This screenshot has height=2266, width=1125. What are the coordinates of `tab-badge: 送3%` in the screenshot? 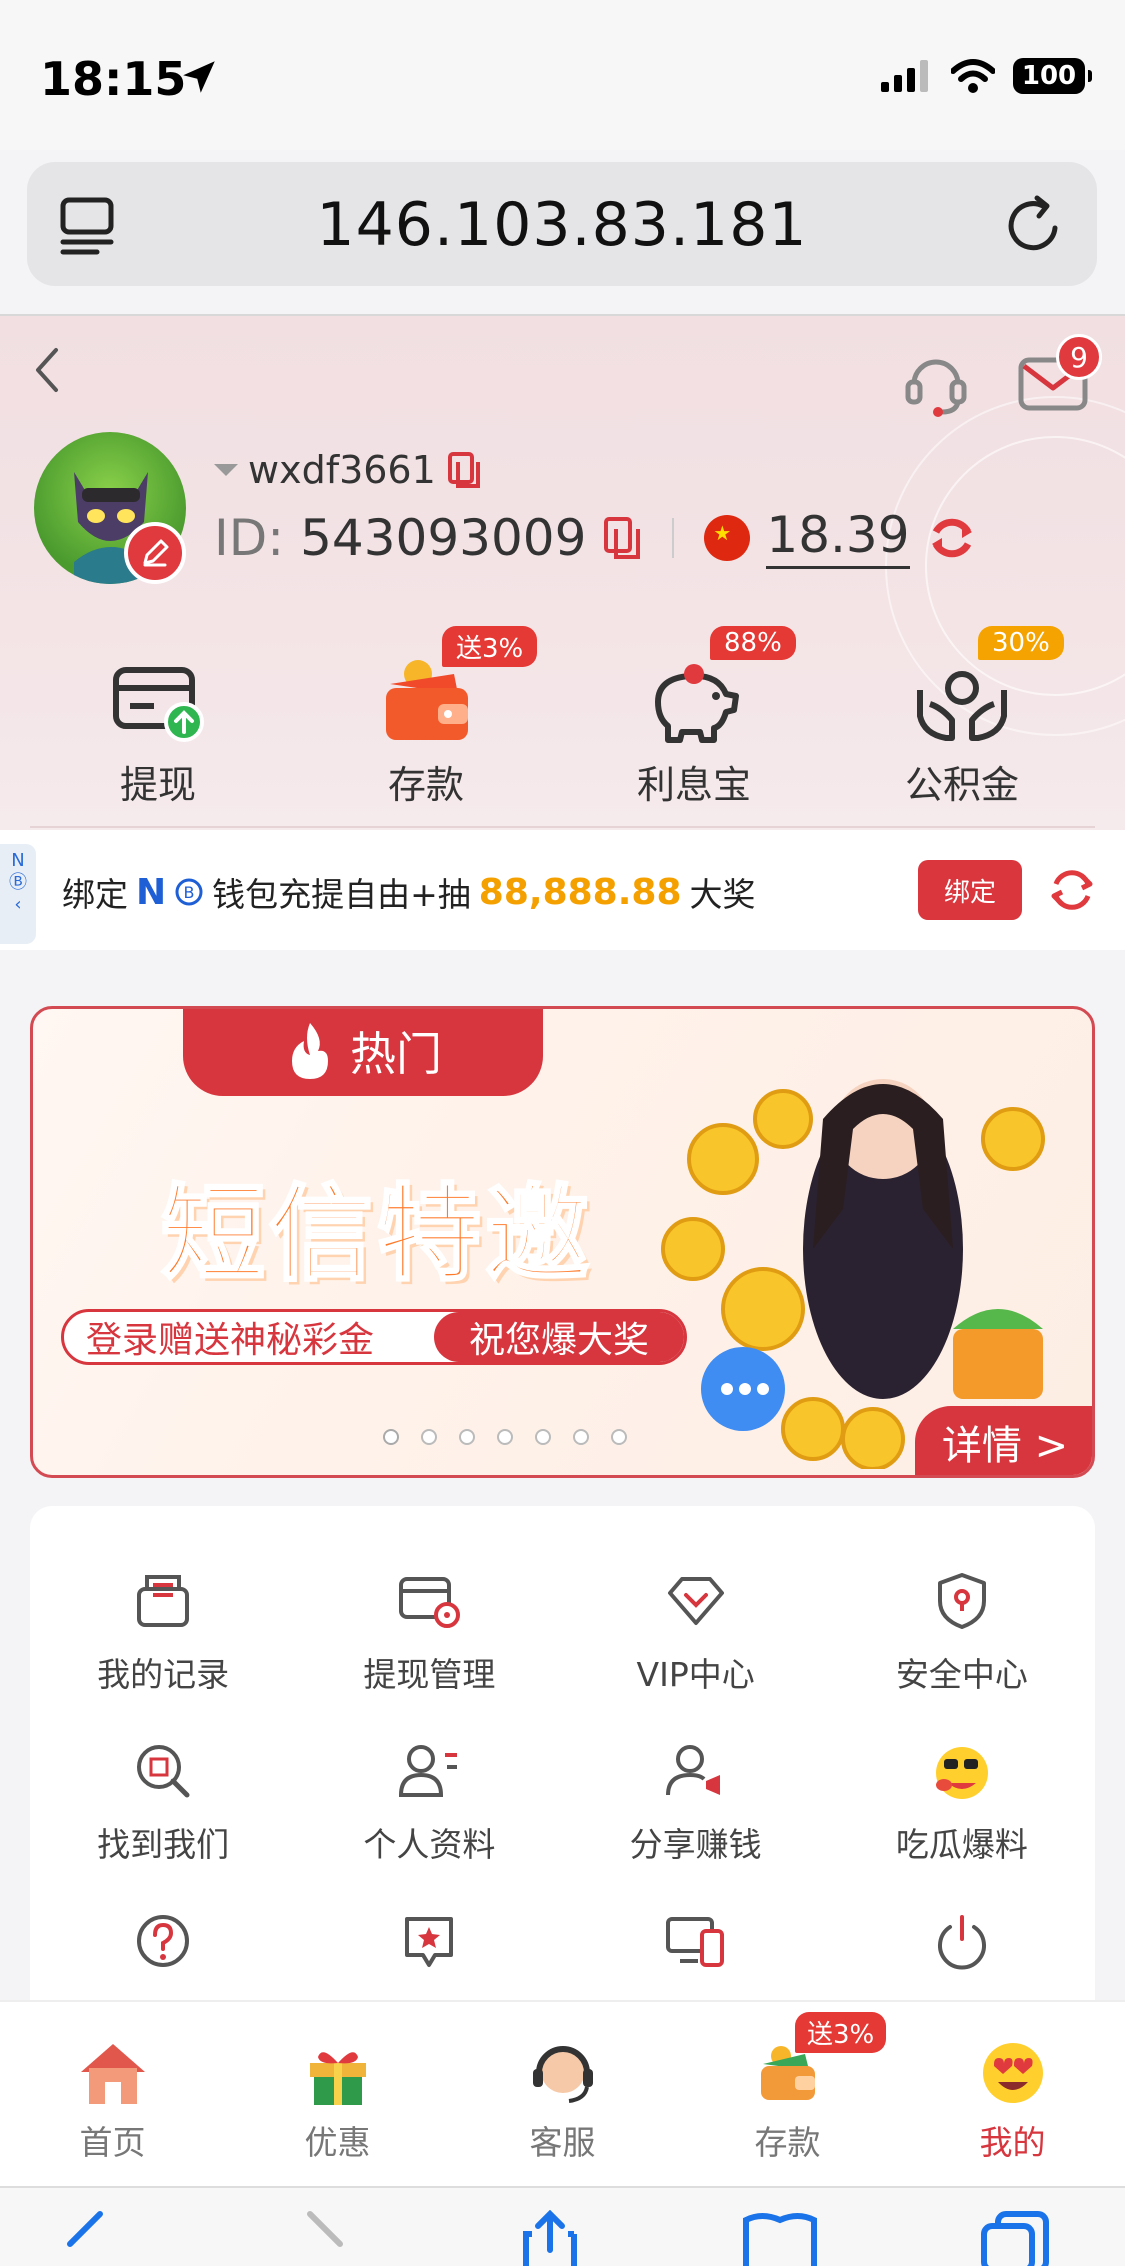 It's located at (841, 2032).